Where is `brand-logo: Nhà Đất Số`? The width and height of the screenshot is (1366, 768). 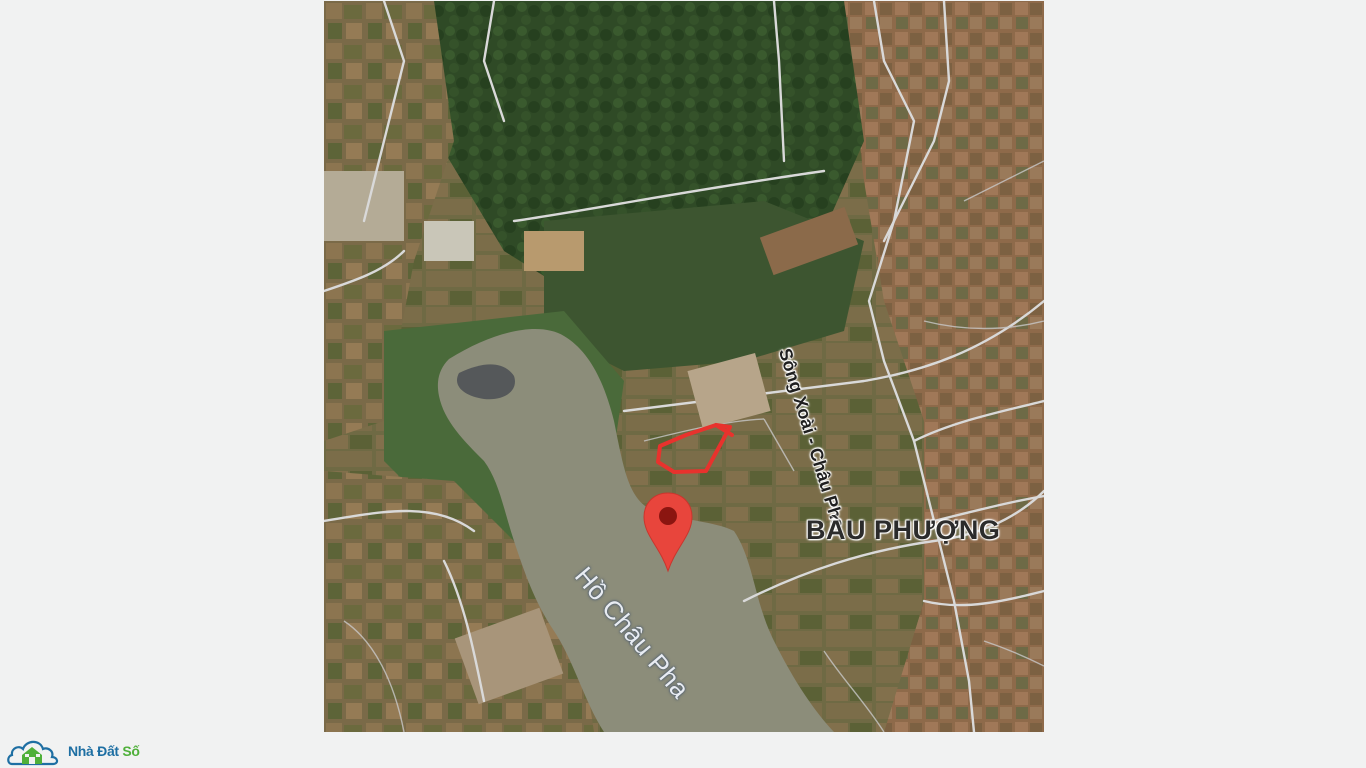
brand-logo: Nhà Đất Số is located at coordinates (73, 751).